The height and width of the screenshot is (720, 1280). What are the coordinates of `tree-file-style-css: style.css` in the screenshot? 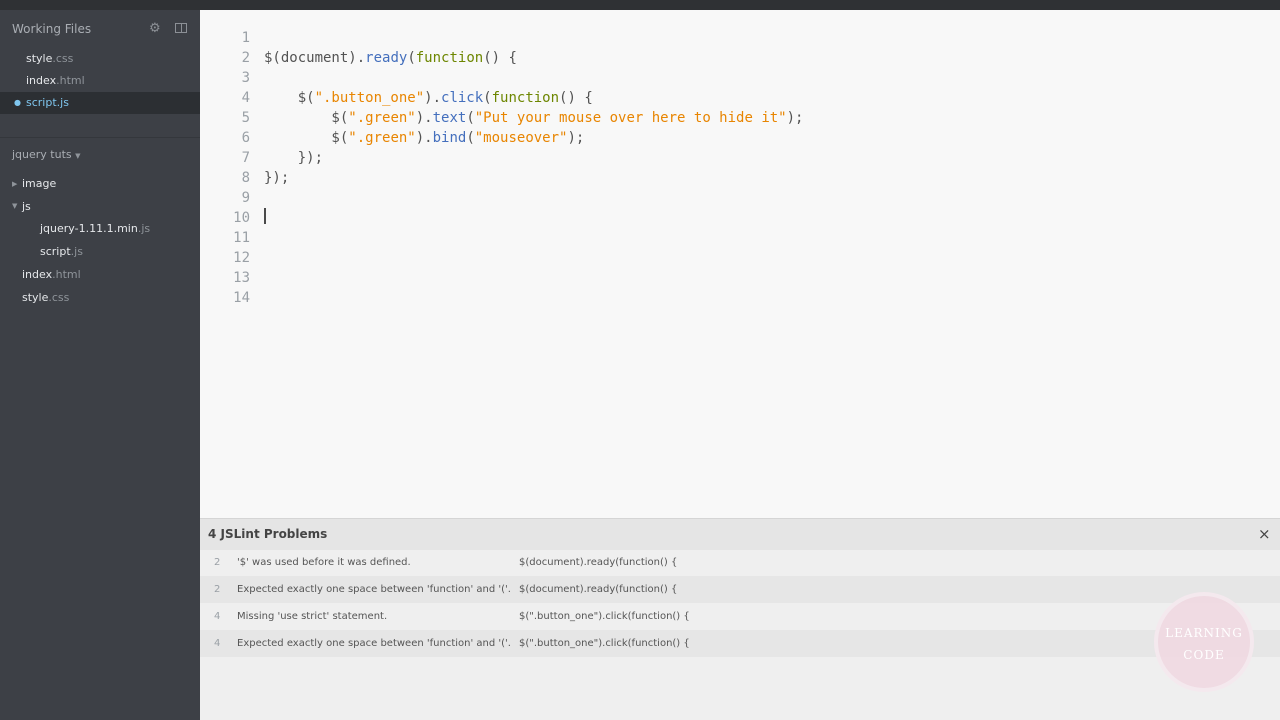 It's located at (45, 298).